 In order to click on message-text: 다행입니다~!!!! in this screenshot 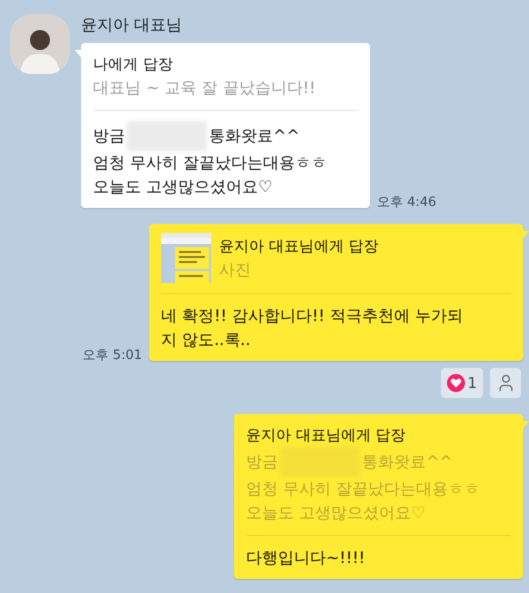, I will do `click(306, 558)`.